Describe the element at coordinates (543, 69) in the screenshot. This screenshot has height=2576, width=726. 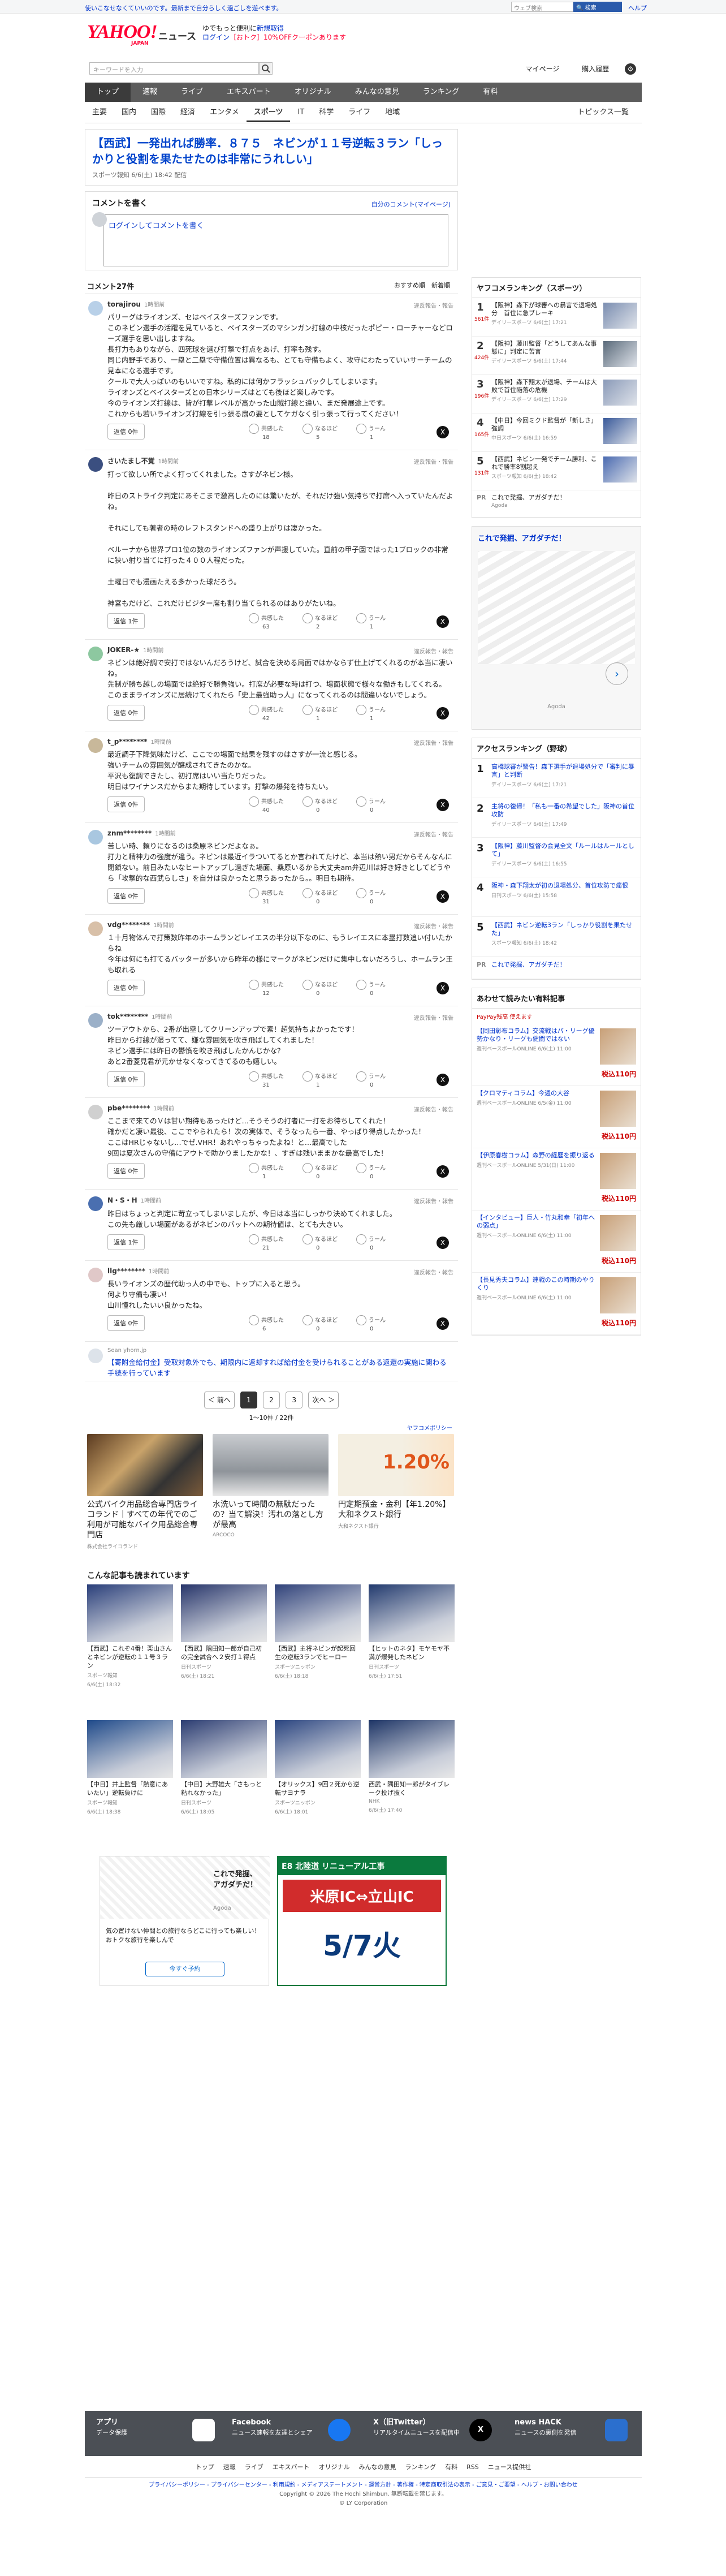
I see `mypage-link: マイページ` at that location.